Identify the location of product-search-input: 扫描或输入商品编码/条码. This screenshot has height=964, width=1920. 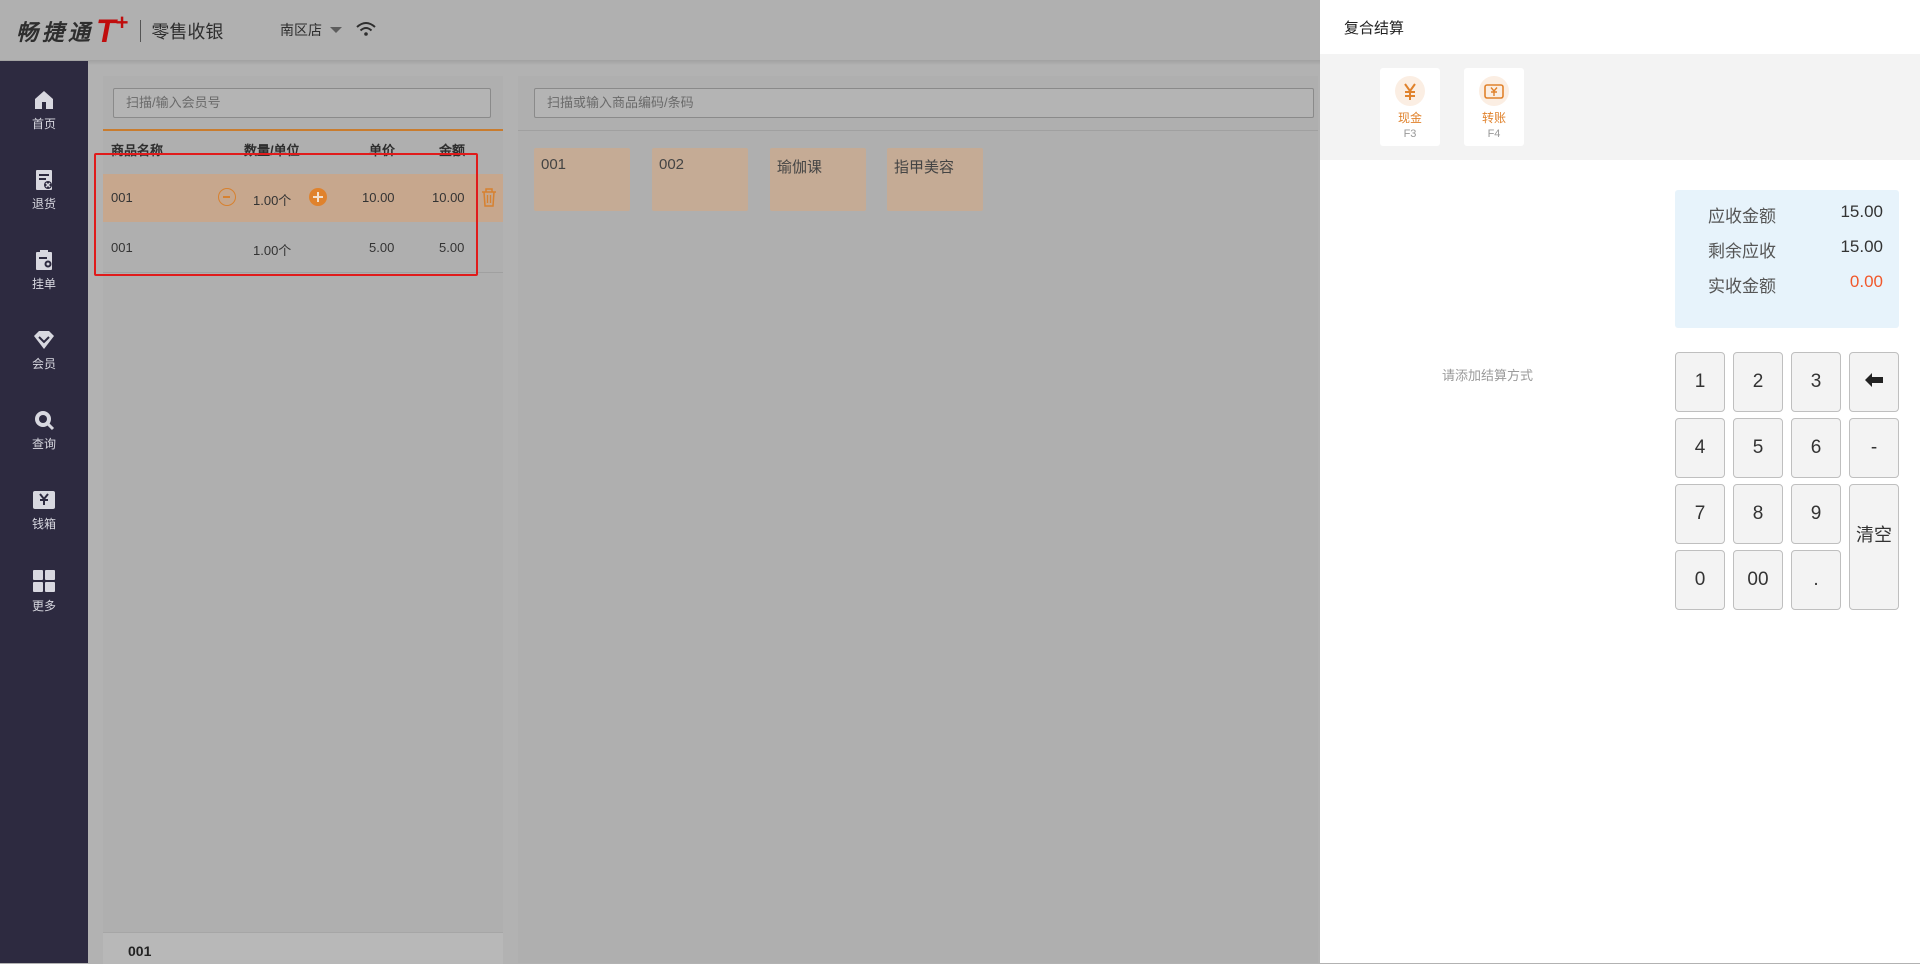
(924, 103).